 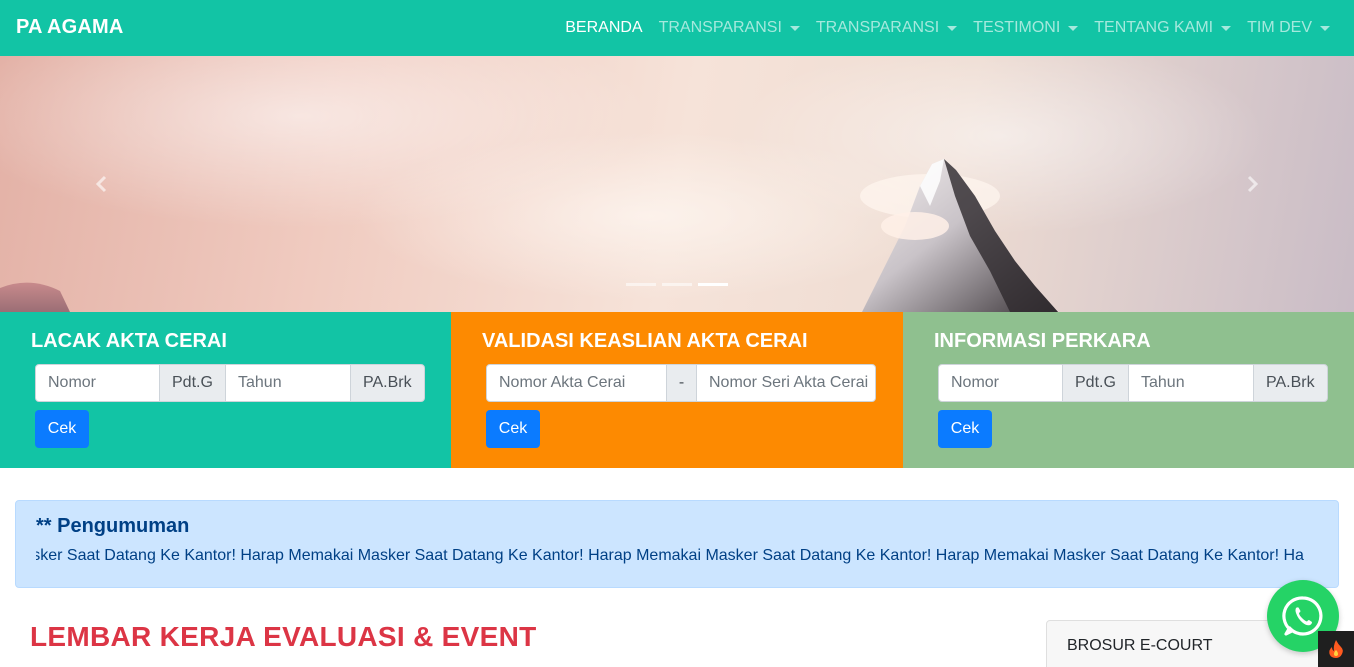 I want to click on lacak-tahun-input: Tahun, so click(x=288, y=383).